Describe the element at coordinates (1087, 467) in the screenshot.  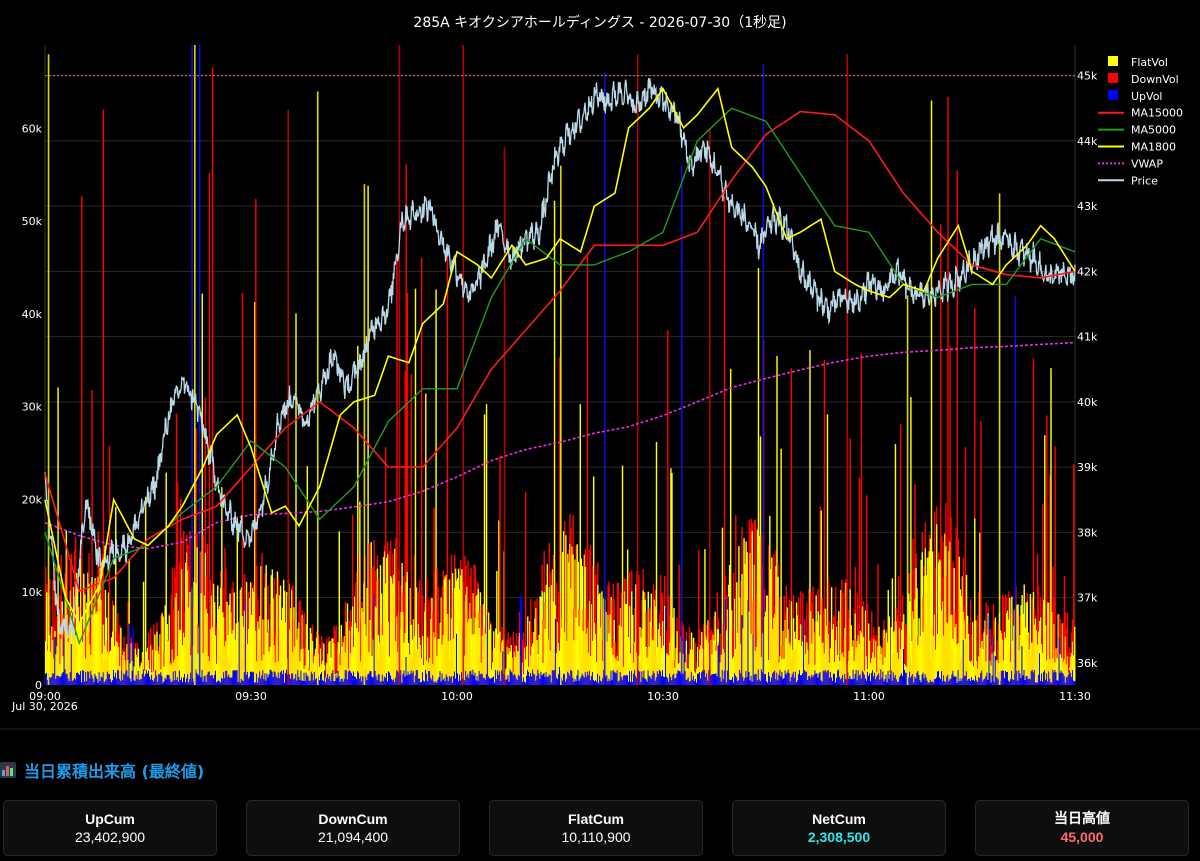
I see `y-right-tick-label: 39k` at that location.